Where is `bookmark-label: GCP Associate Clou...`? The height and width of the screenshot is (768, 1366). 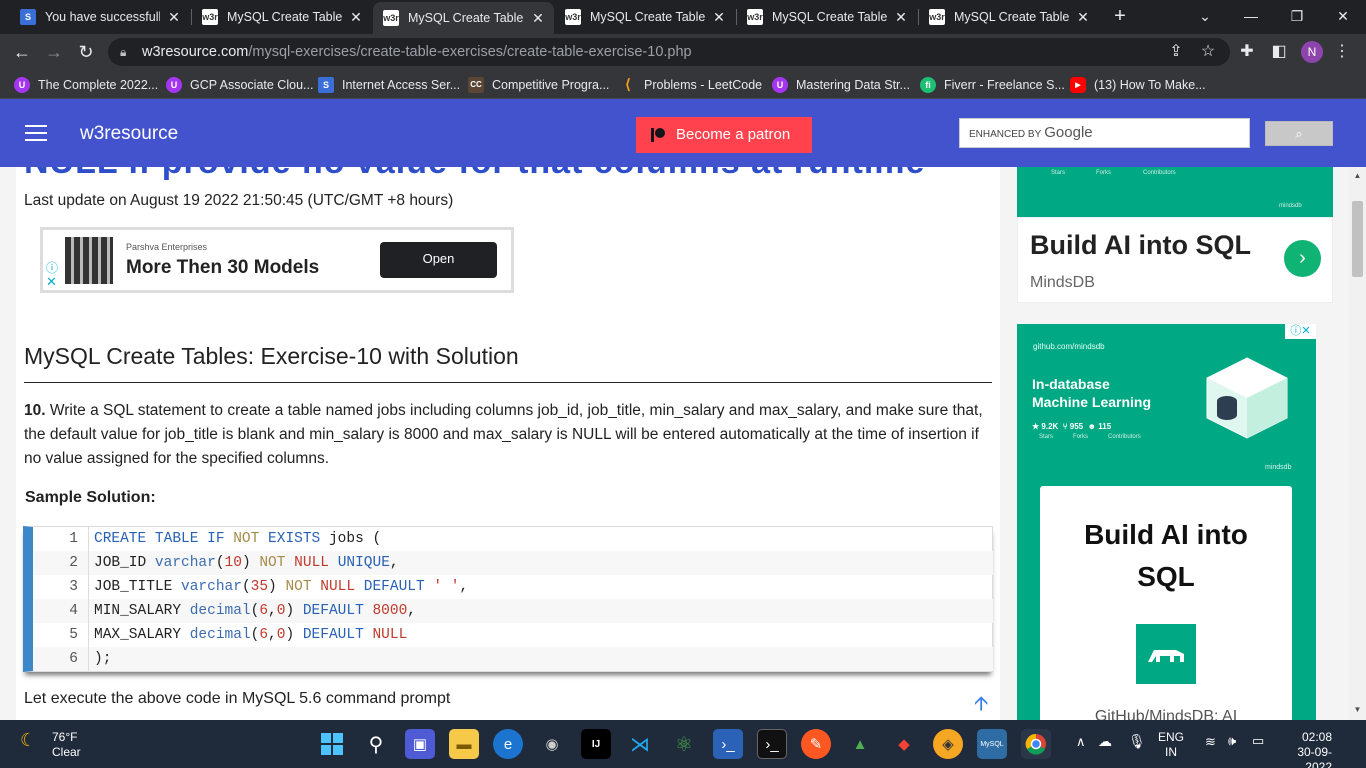
bookmark-label: GCP Associate Clou... is located at coordinates (252, 84).